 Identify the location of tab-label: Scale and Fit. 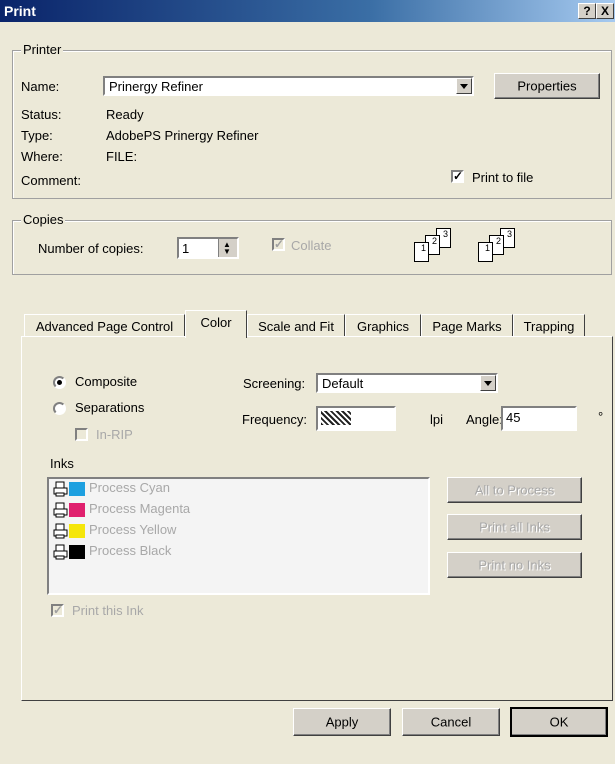
(296, 326).